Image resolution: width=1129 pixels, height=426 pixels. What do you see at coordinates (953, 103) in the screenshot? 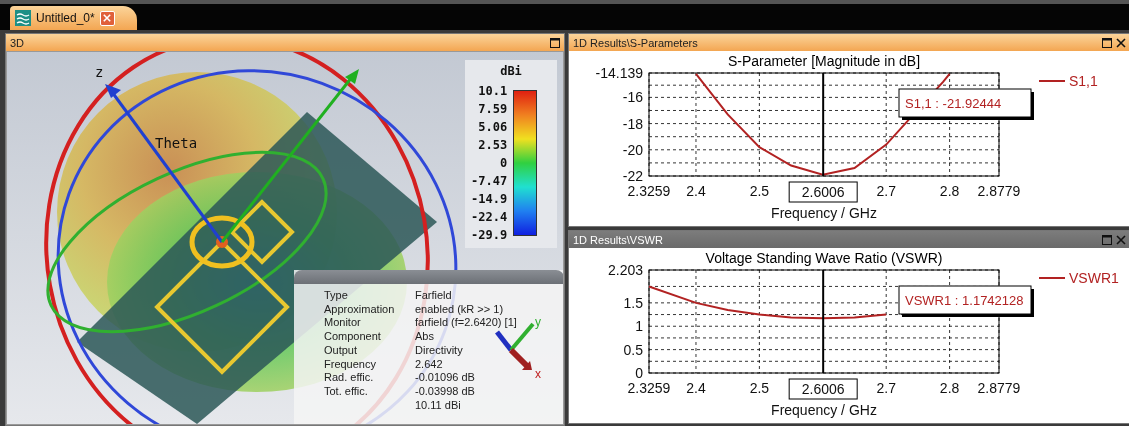
I see `annotation: S1,1 : -21.92444` at bounding box center [953, 103].